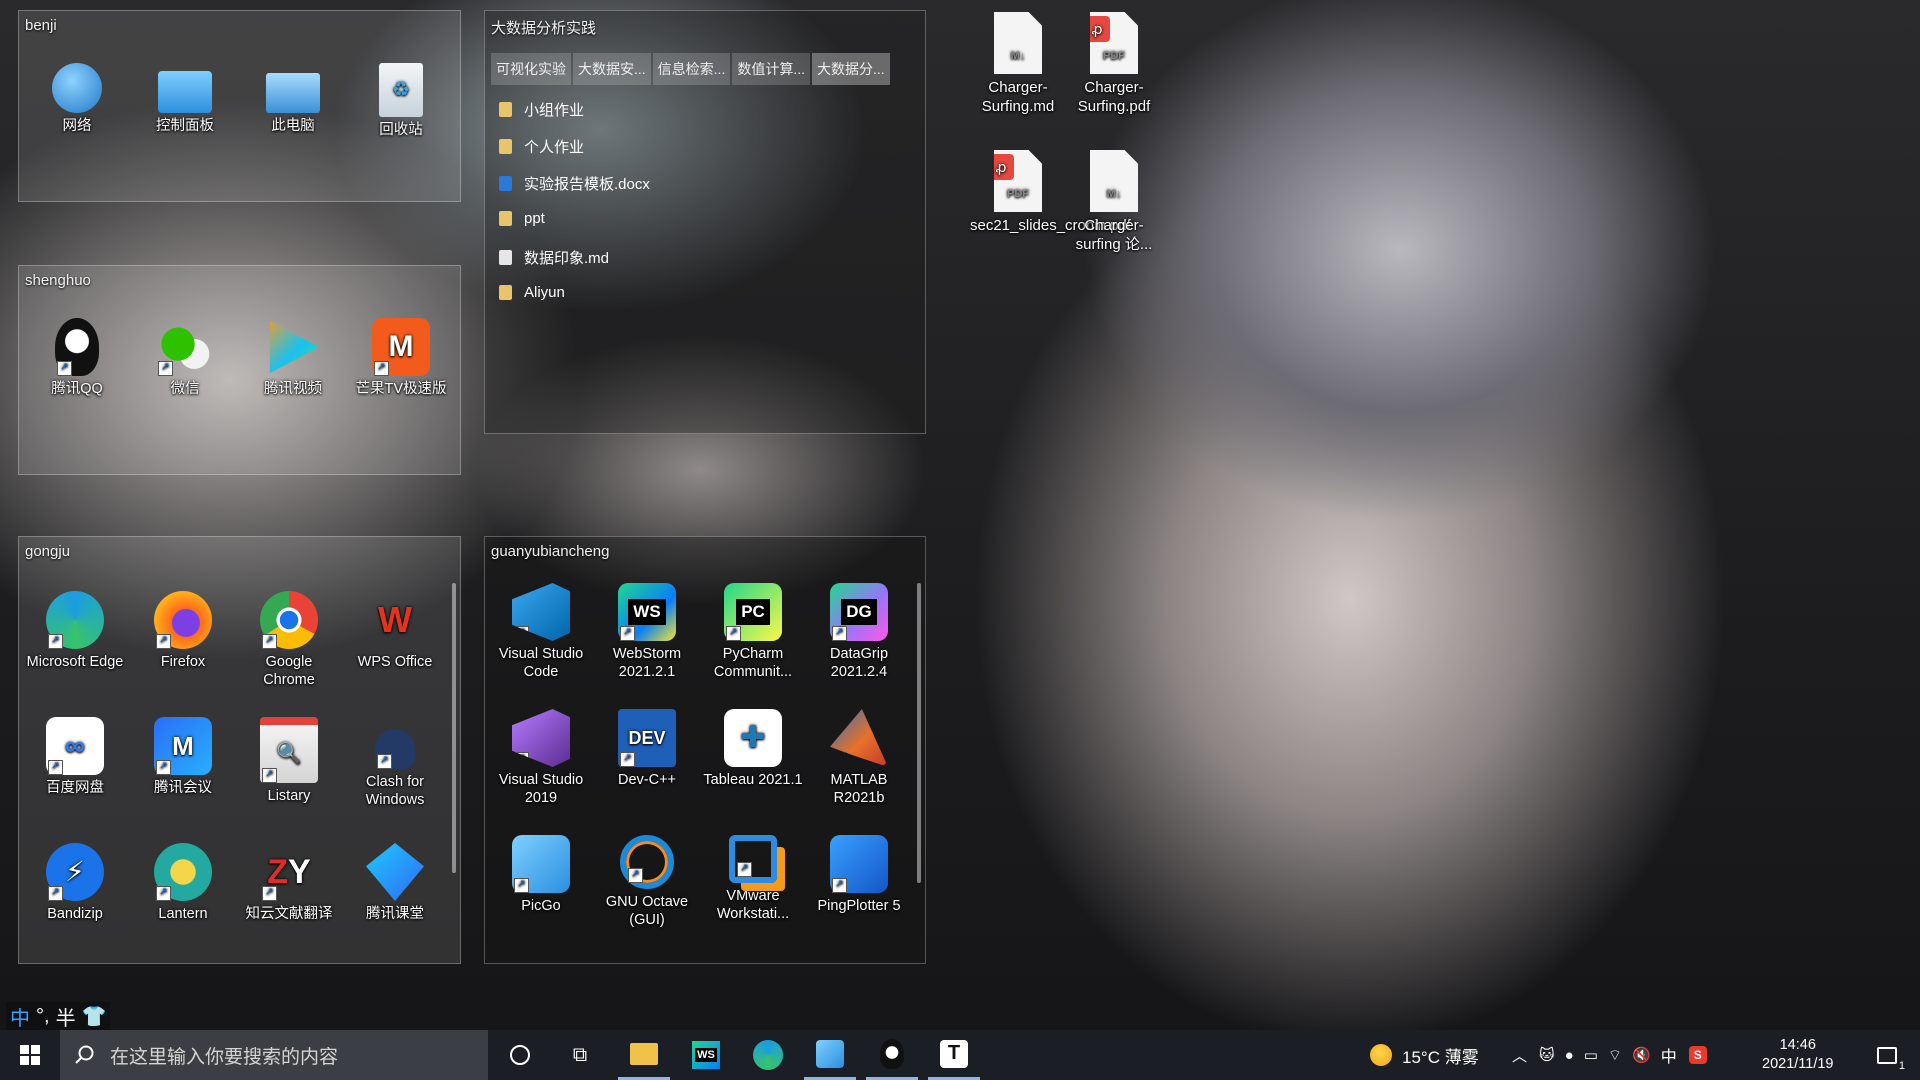  Describe the element at coordinates (20, 1016) in the screenshot. I see `ime-mode: 中` at that location.